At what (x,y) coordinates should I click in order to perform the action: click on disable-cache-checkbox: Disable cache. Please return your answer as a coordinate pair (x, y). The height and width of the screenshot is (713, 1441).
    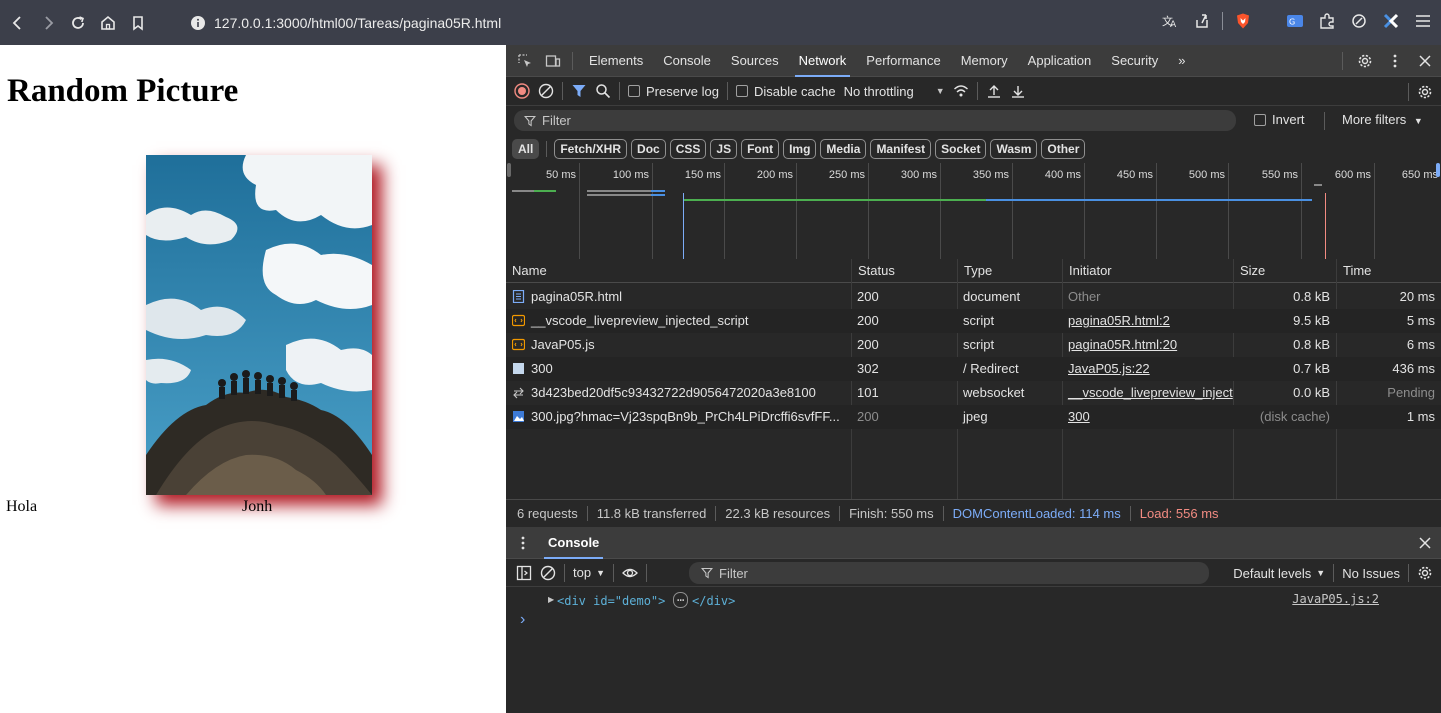
    Looking at the image, I should click on (785, 91).